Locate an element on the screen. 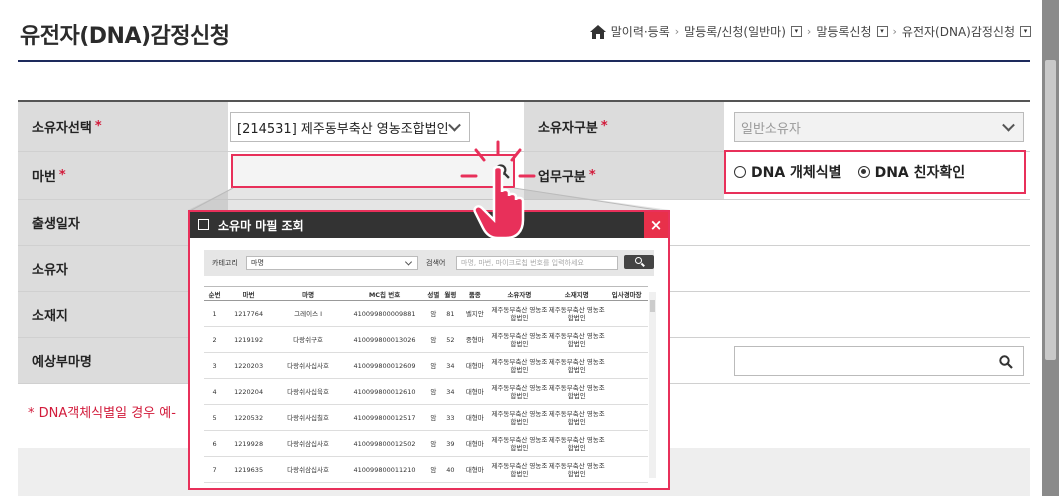 Image resolution: width=1059 pixels, height=496 pixels. table-cell: 다랑쉬삼십사호 is located at coordinates (308, 469).